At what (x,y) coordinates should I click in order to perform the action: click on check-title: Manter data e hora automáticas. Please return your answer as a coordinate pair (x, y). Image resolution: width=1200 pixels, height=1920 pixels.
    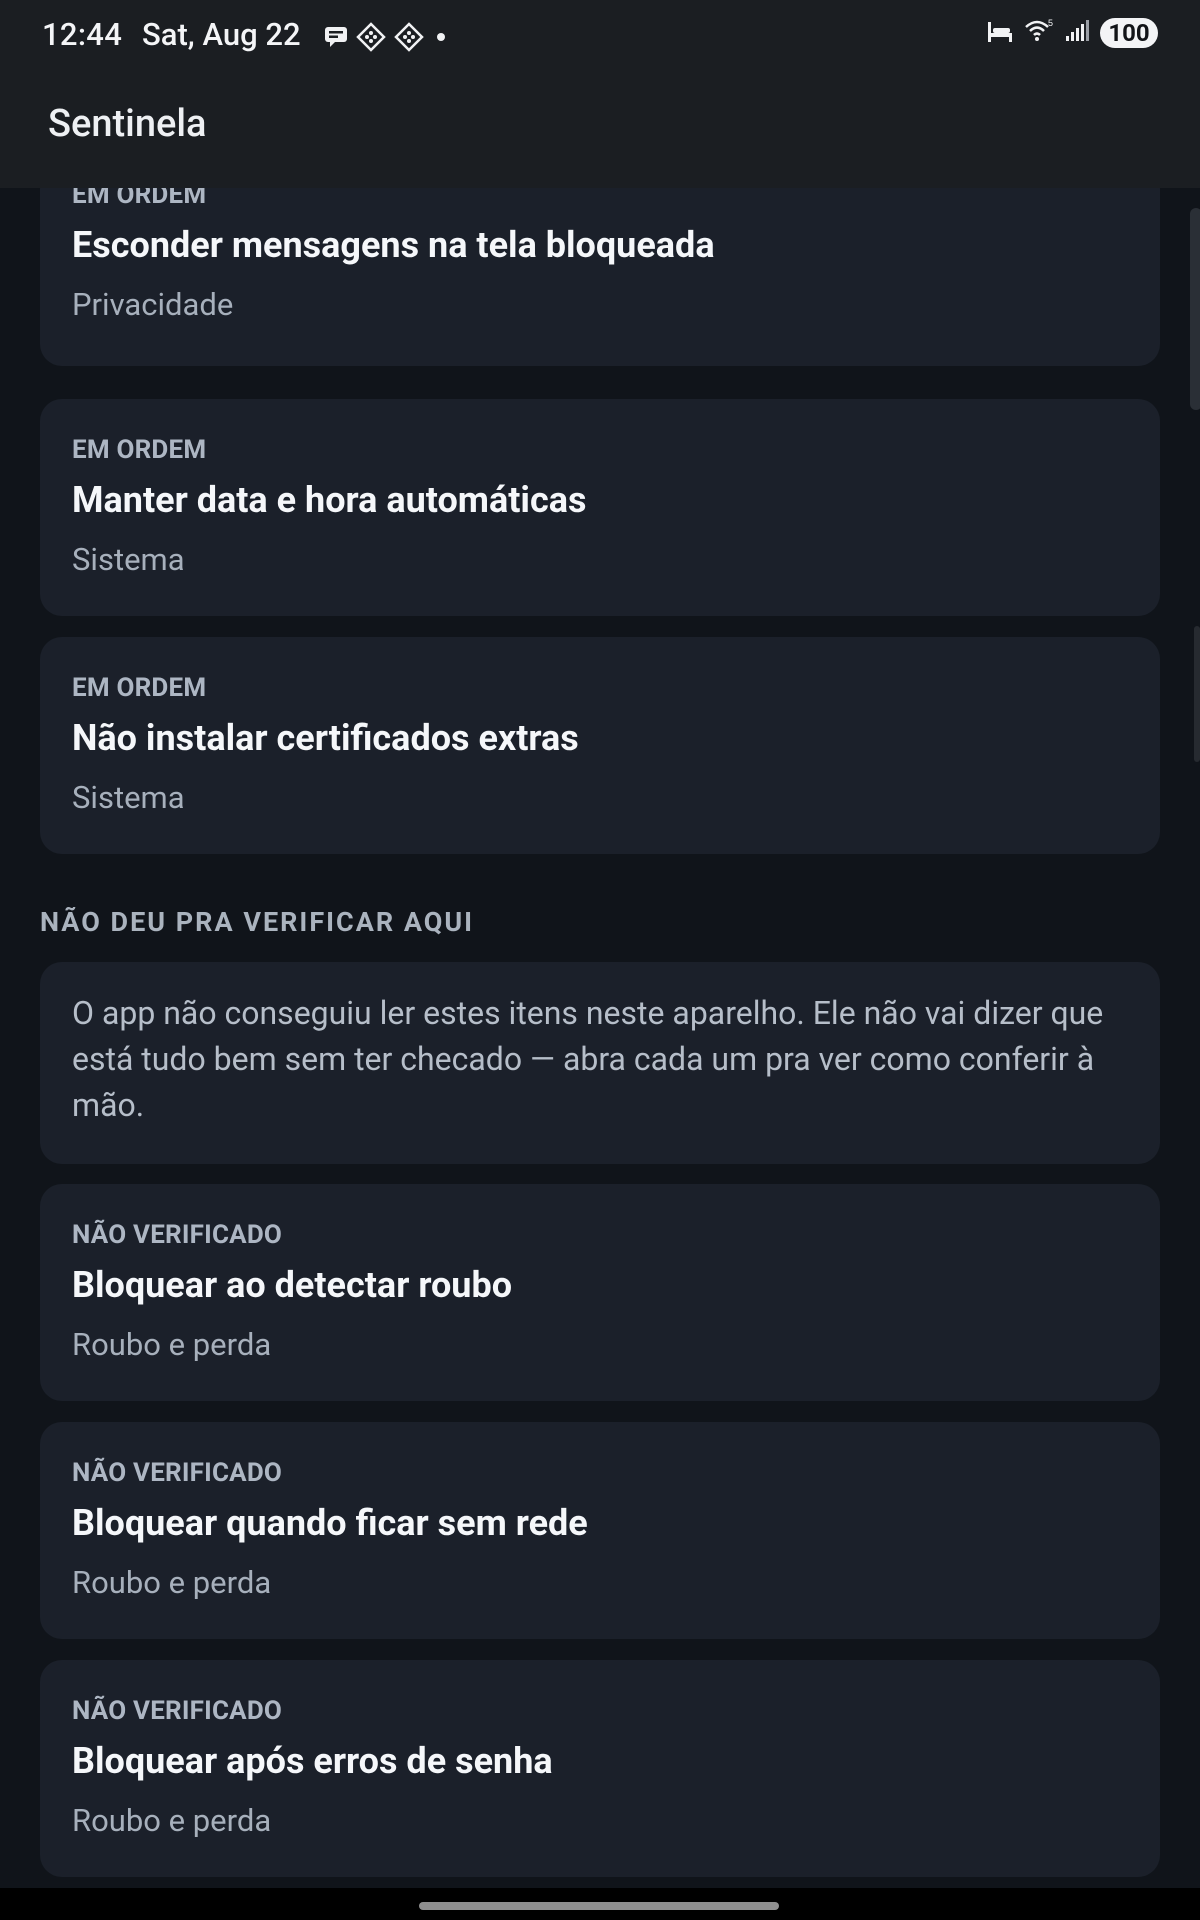
    Looking at the image, I should click on (329, 500).